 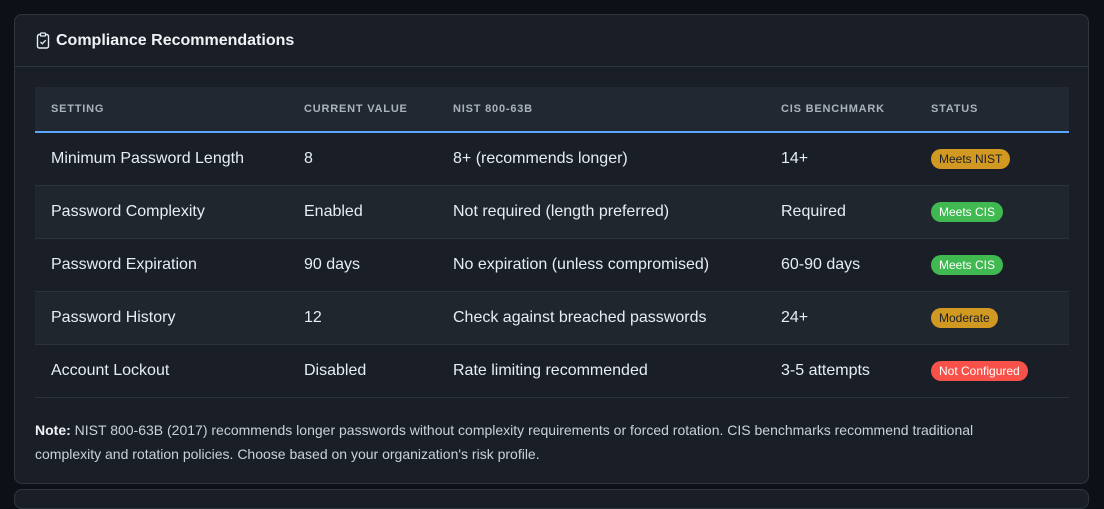 I want to click on header-setting: SETTING, so click(x=161, y=110).